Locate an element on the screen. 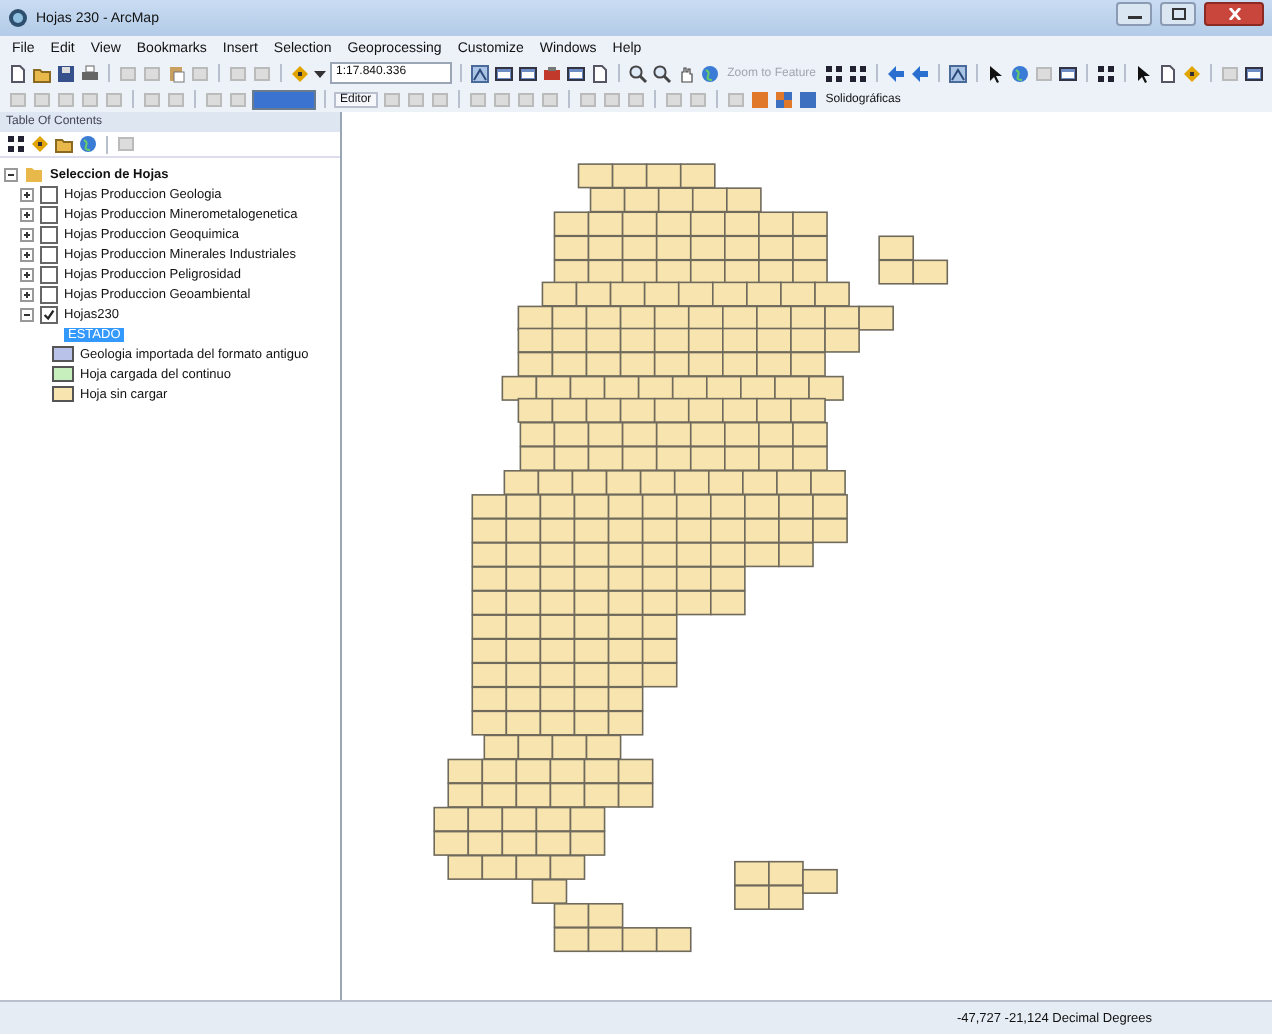 Image resolution: width=1272 pixels, height=1034 pixels. minimize-button is located at coordinates (1134, 14).